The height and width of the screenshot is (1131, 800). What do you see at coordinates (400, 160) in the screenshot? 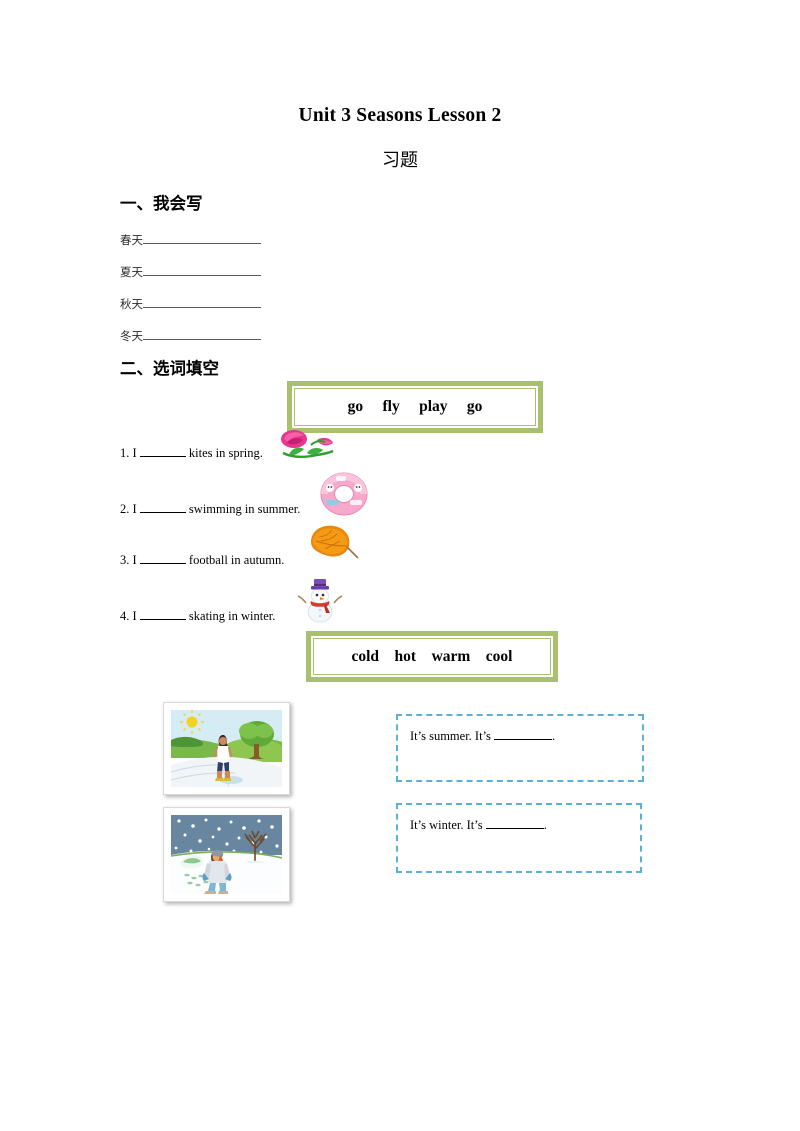
I see `page-subtitle: 习题` at bounding box center [400, 160].